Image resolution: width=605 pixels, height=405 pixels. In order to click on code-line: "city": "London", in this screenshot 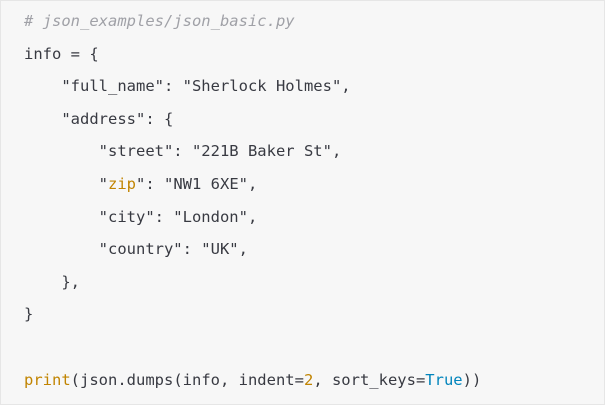, I will do `click(141, 216)`.